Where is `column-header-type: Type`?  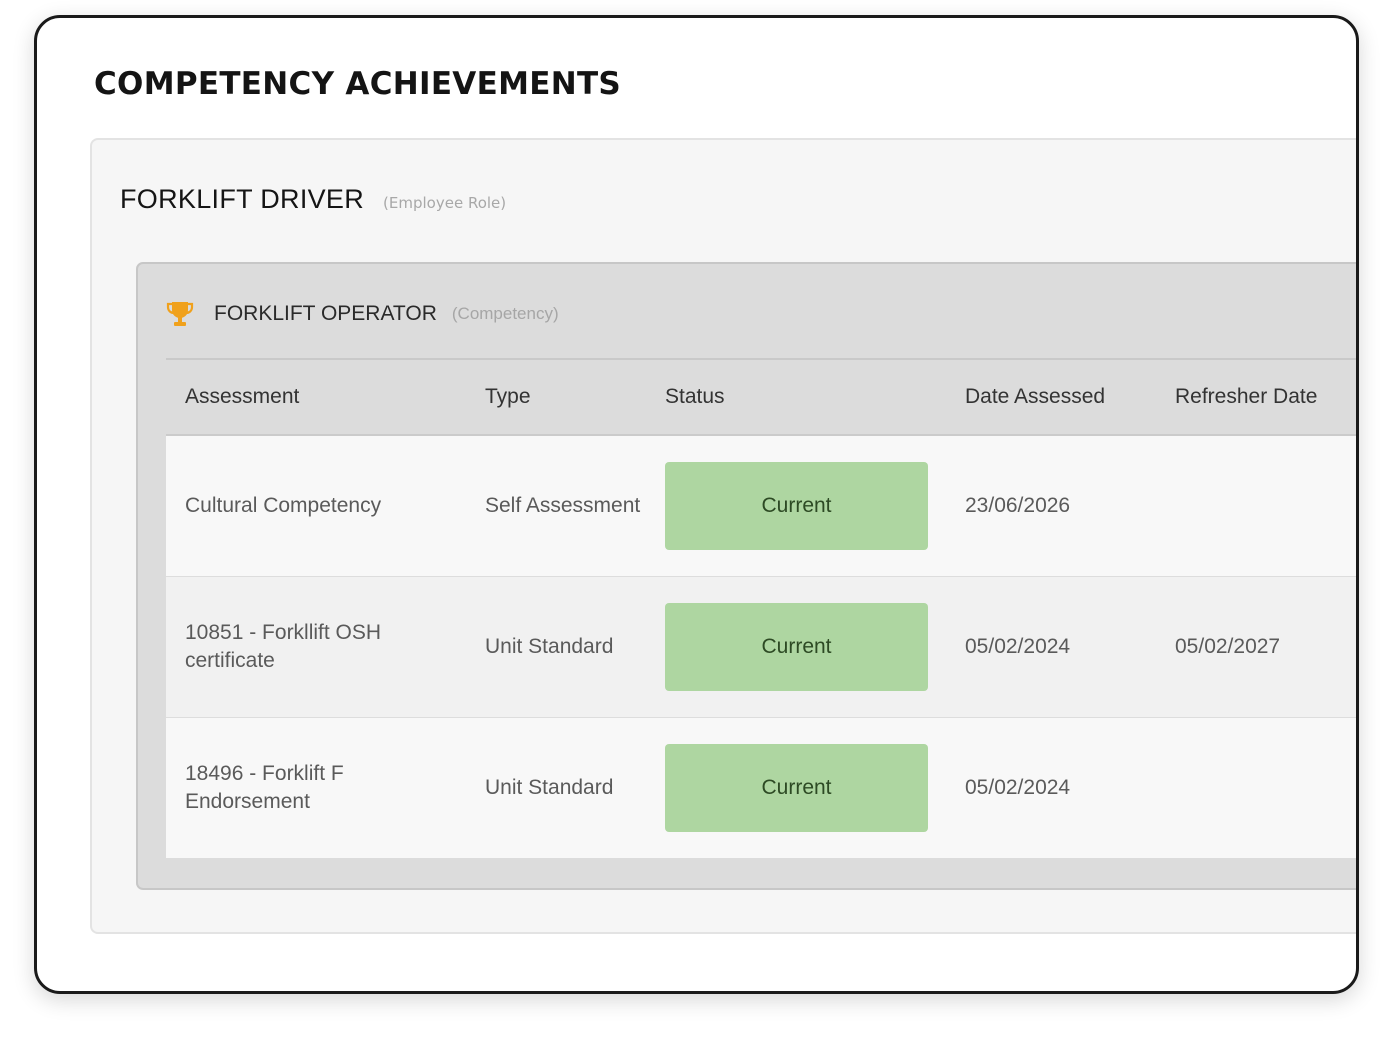 column-header-type: Type is located at coordinates (508, 397).